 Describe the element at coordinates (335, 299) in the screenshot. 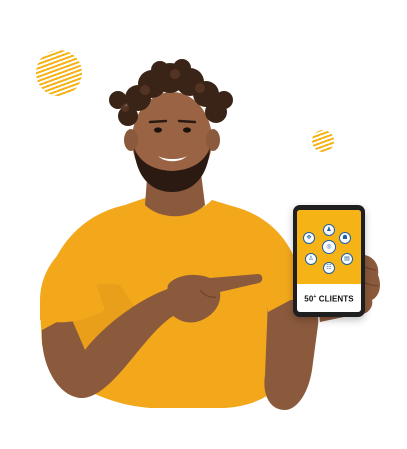

I see `clients-text: CLIENTS` at that location.